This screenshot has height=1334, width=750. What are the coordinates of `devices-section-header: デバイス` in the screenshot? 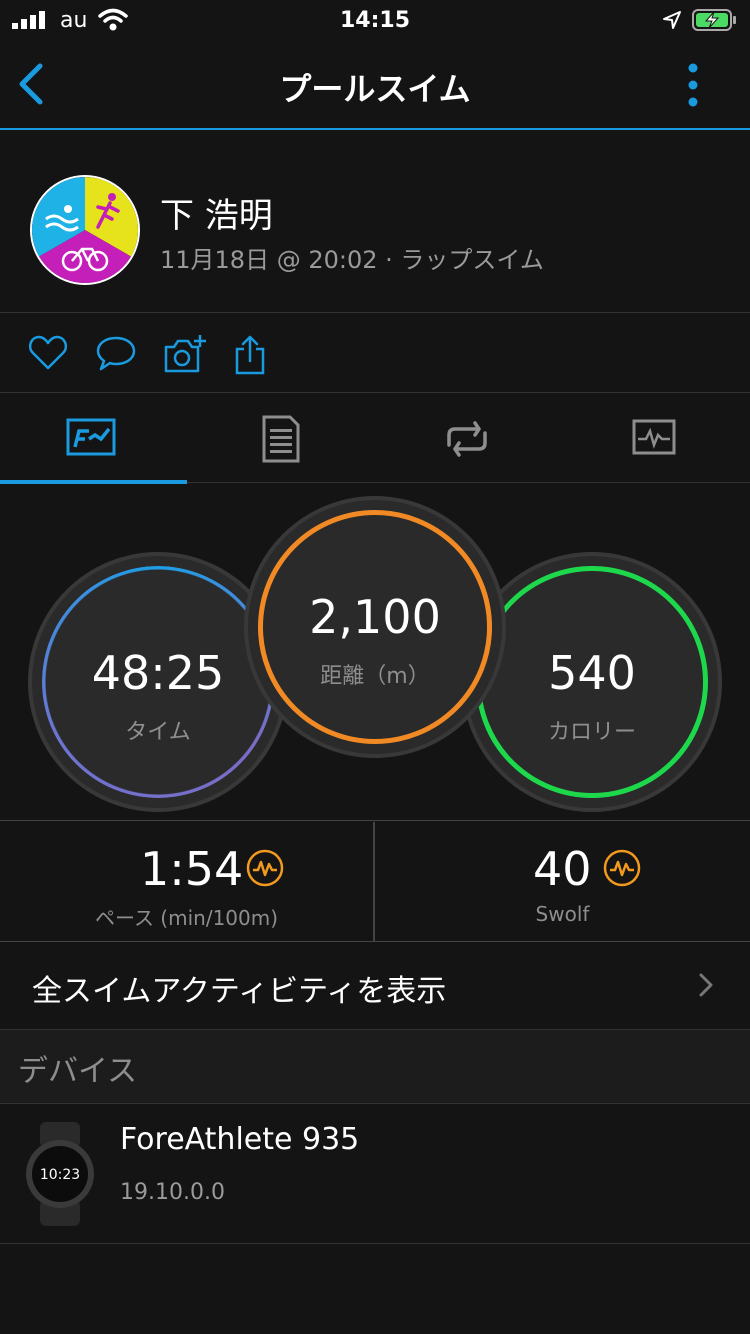 It's located at (375, 1067).